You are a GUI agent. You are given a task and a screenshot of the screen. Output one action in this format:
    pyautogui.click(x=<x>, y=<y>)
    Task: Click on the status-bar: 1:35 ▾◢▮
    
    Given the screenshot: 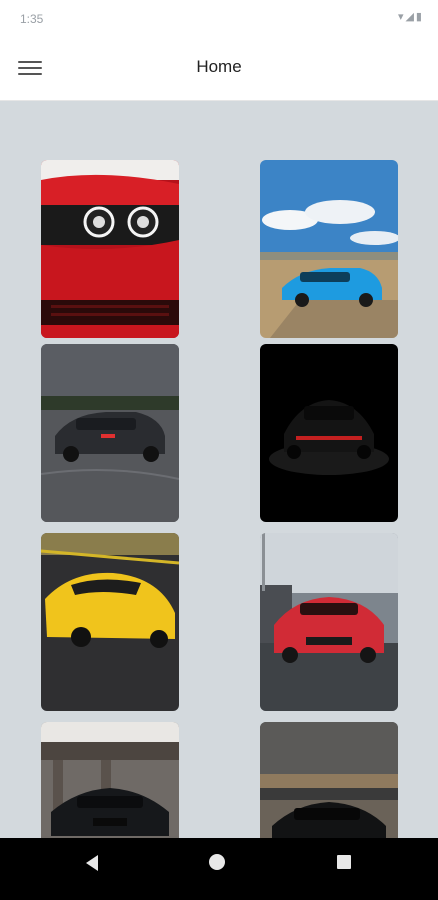 What is the action you would take?
    pyautogui.click(x=219, y=18)
    